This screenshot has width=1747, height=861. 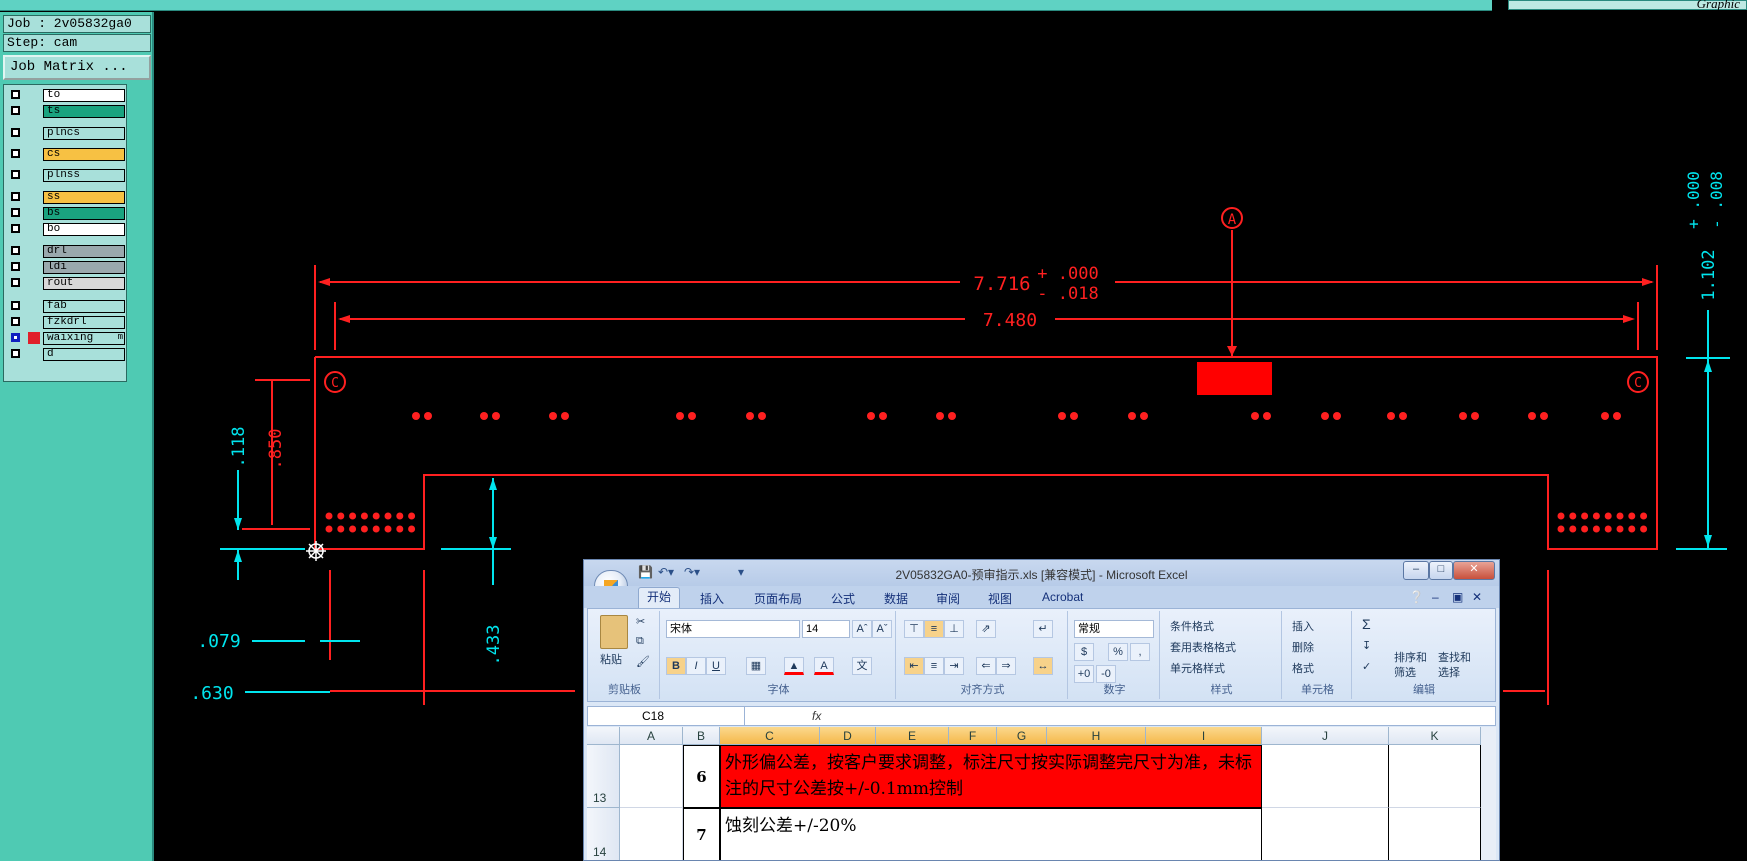 What do you see at coordinates (770, 736) in the screenshot?
I see `column-header-c: C` at bounding box center [770, 736].